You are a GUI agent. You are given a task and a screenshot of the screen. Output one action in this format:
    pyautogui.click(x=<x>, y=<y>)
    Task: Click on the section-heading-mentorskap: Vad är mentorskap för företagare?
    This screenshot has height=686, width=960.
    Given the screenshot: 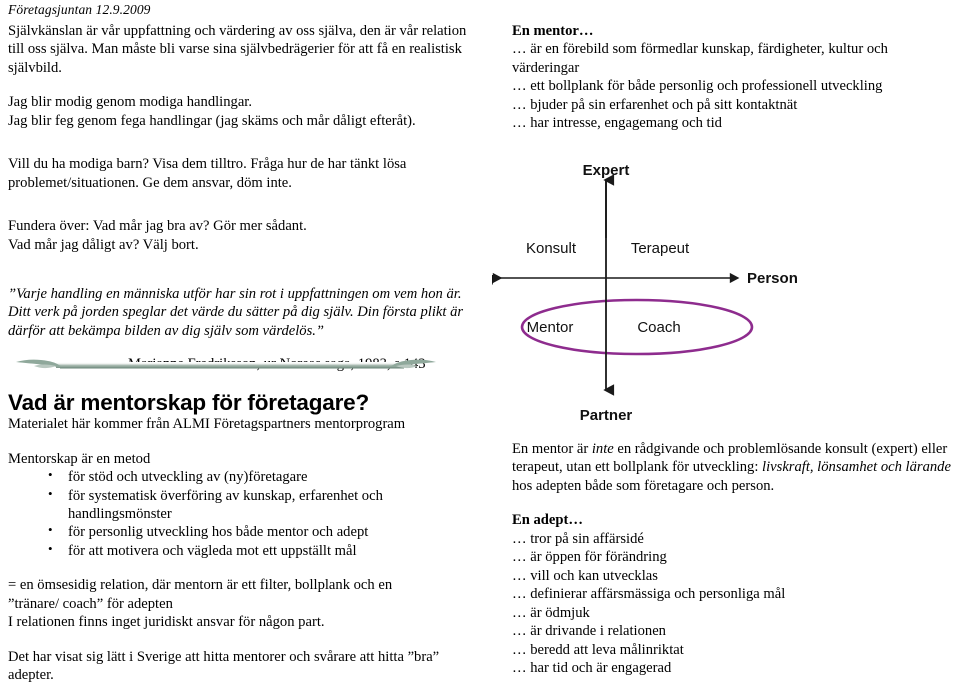 What is the action you would take?
    pyautogui.click(x=189, y=402)
    